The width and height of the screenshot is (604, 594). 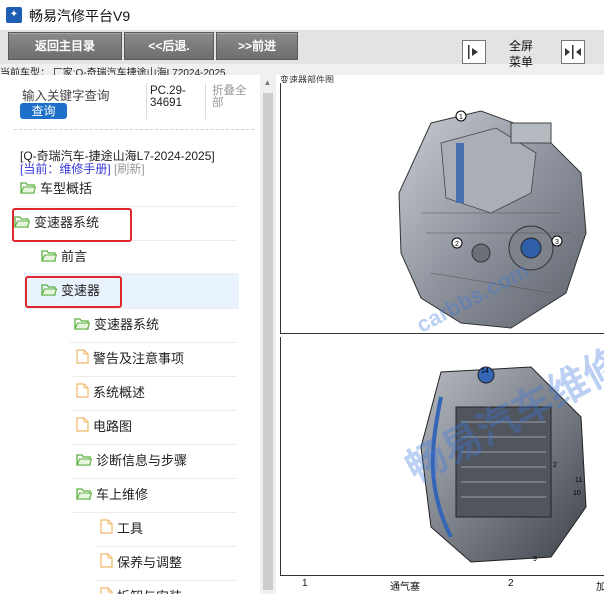 I want to click on forward-button: >>前进, so click(x=257, y=46).